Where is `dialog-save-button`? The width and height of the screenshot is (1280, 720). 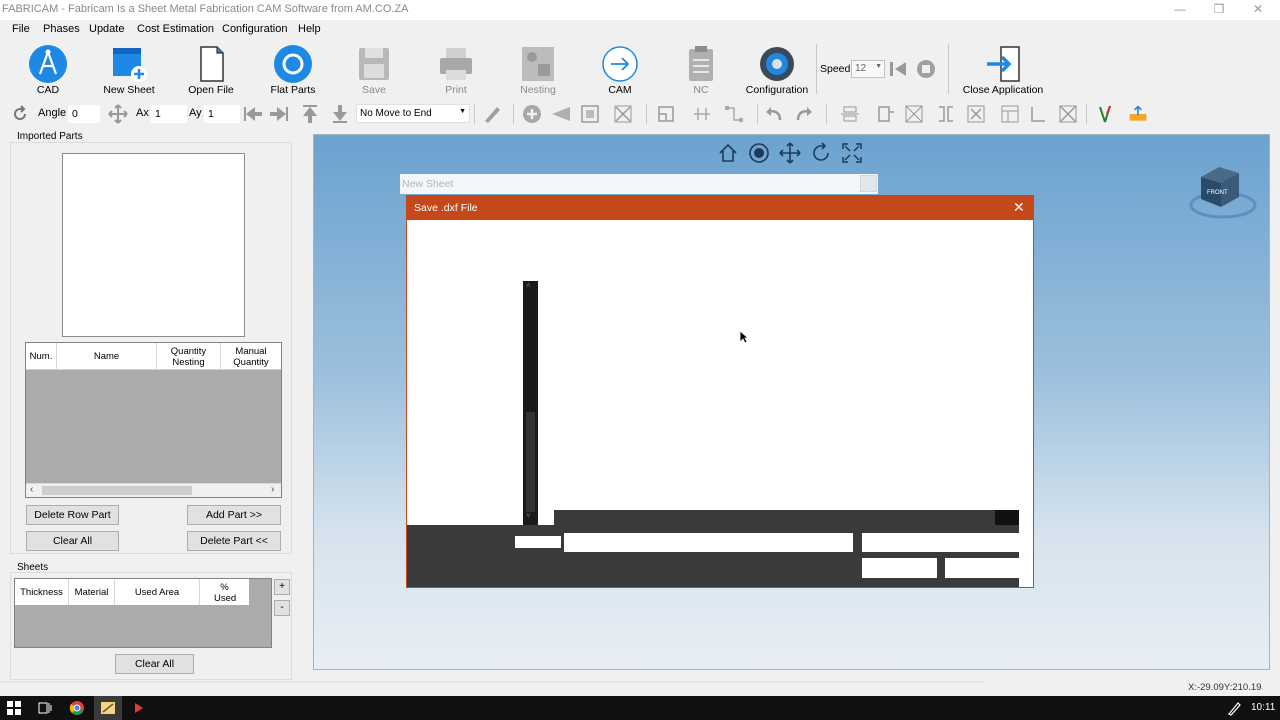 dialog-save-button is located at coordinates (899, 568).